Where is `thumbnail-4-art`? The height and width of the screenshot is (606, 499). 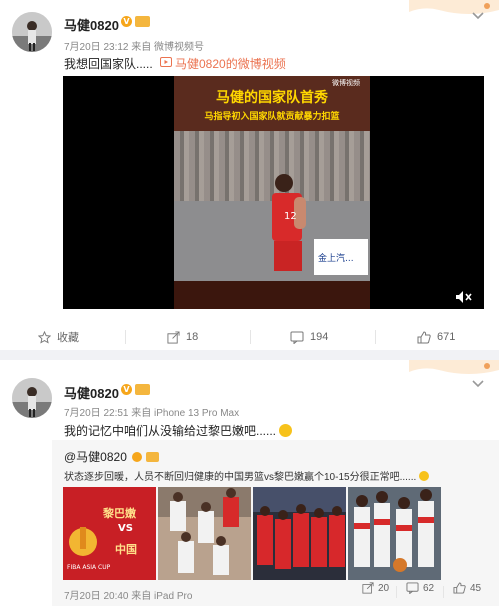
thumbnail-4-art is located at coordinates (394, 533).